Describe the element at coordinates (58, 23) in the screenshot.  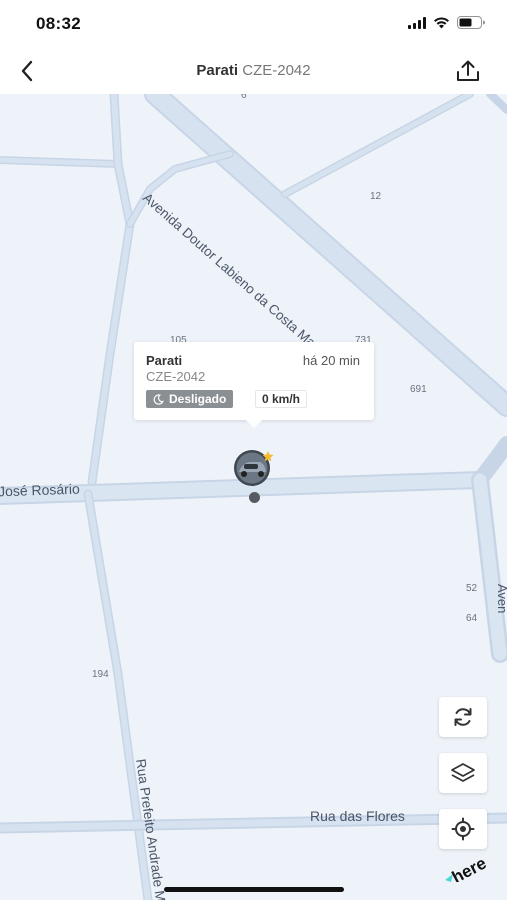
I see `status-time: 08:32` at that location.